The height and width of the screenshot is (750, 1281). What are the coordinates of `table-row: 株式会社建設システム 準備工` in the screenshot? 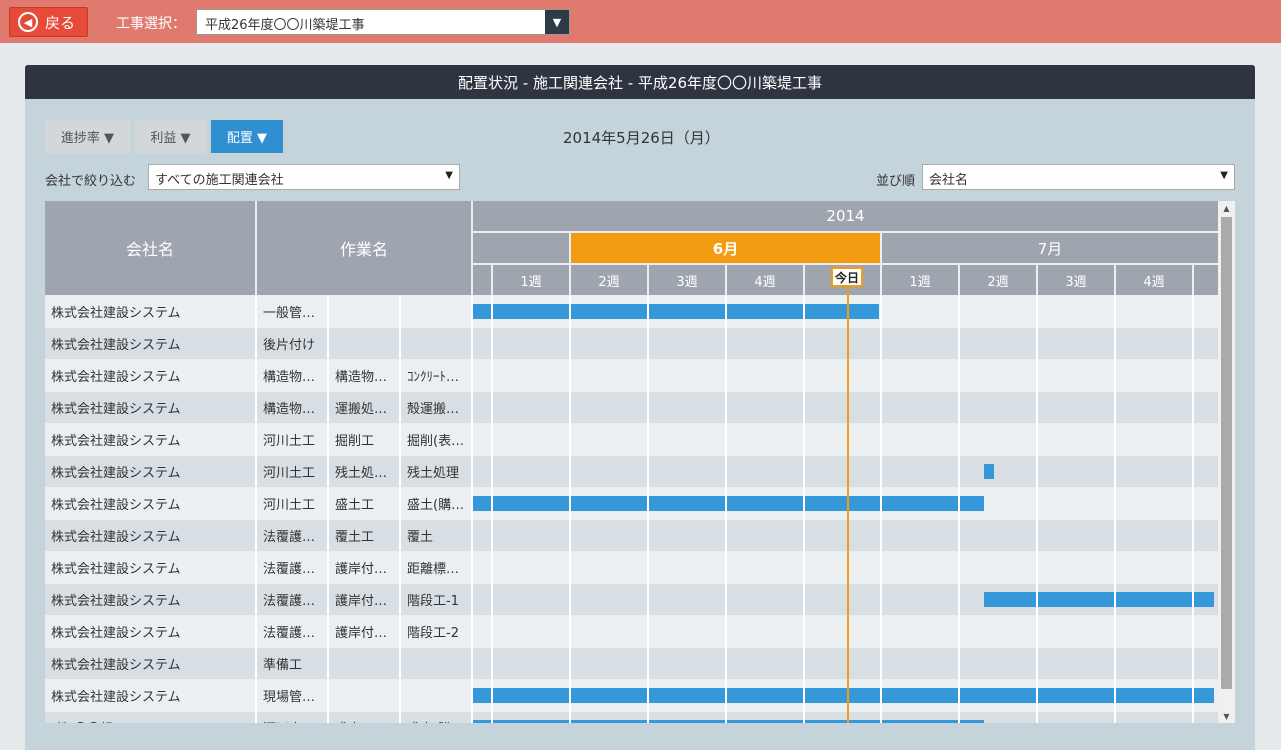 It's located at (631, 664).